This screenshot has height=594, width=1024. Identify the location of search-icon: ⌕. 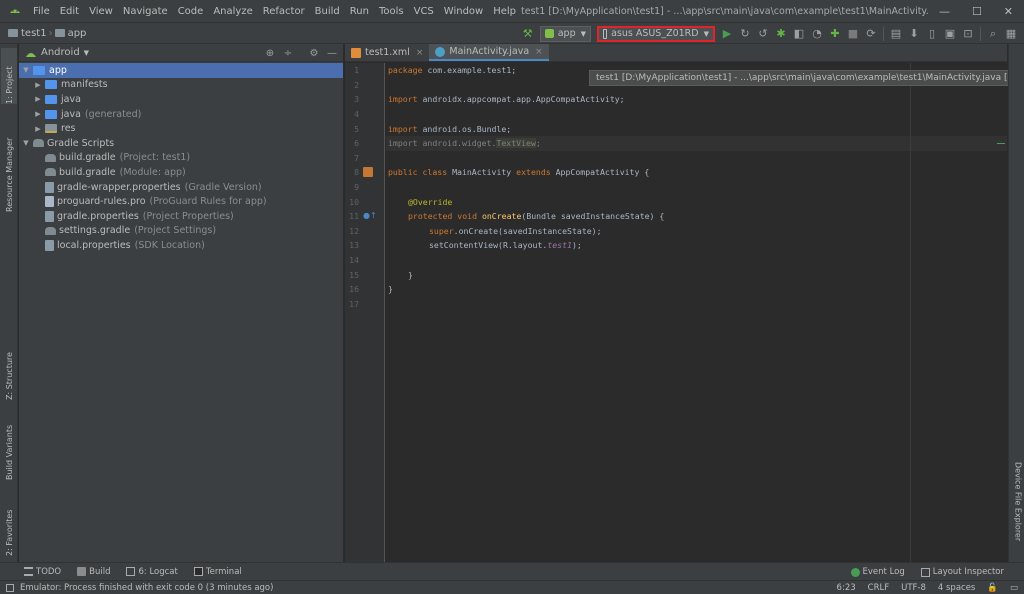
(993, 34).